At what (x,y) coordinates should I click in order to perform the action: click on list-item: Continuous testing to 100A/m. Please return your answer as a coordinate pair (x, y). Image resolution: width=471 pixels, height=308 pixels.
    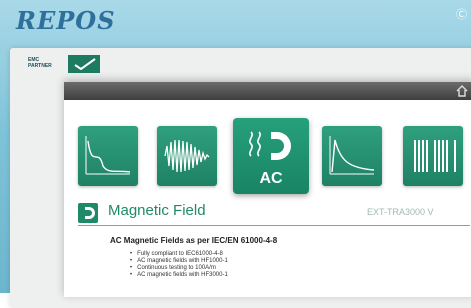
    Looking at the image, I should click on (179, 268).